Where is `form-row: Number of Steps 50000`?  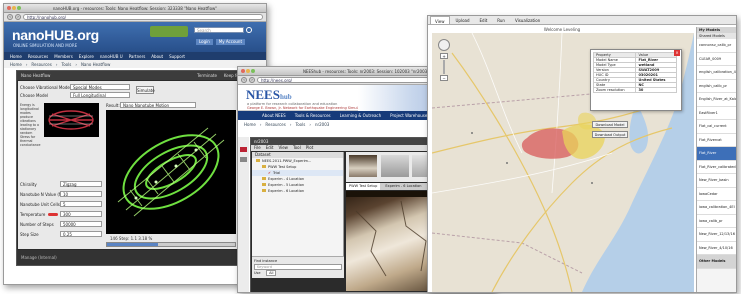
form-row: Number of Steps 50000 is located at coordinates (62, 224).